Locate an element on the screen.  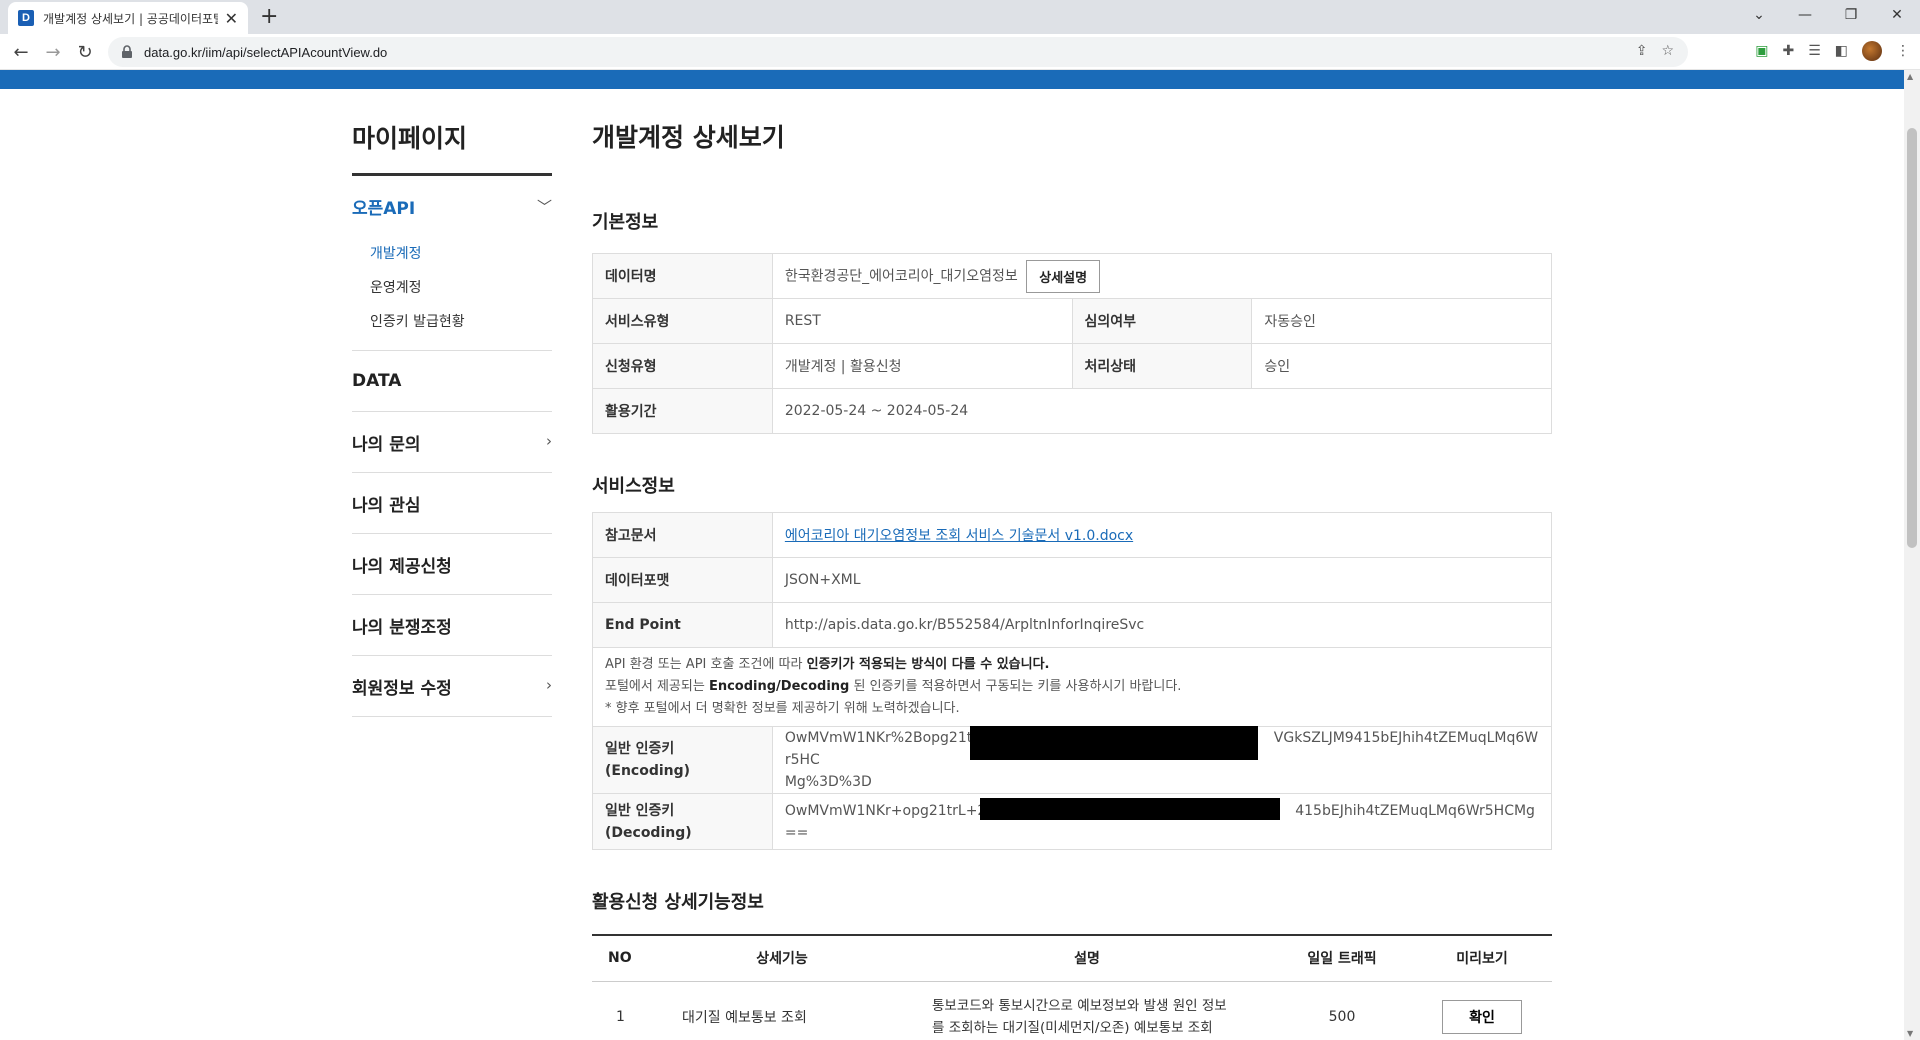
apply-type-label: 신청유형 is located at coordinates (682, 366).